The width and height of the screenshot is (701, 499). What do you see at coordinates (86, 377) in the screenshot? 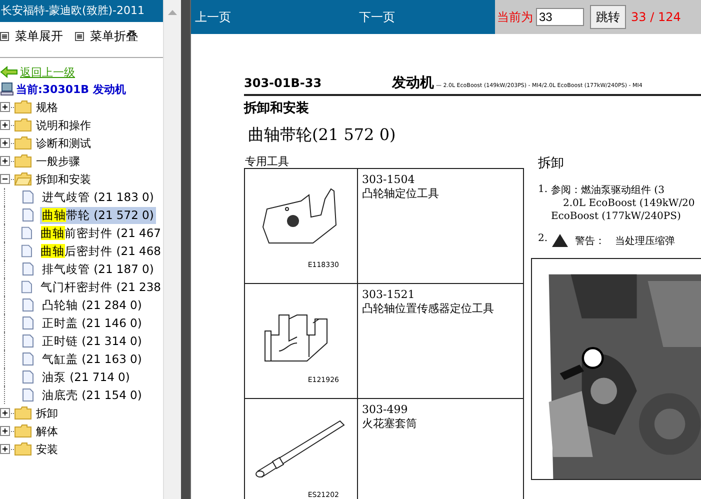
I see `tree-item: 油泵 (21 714 0)` at bounding box center [86, 377].